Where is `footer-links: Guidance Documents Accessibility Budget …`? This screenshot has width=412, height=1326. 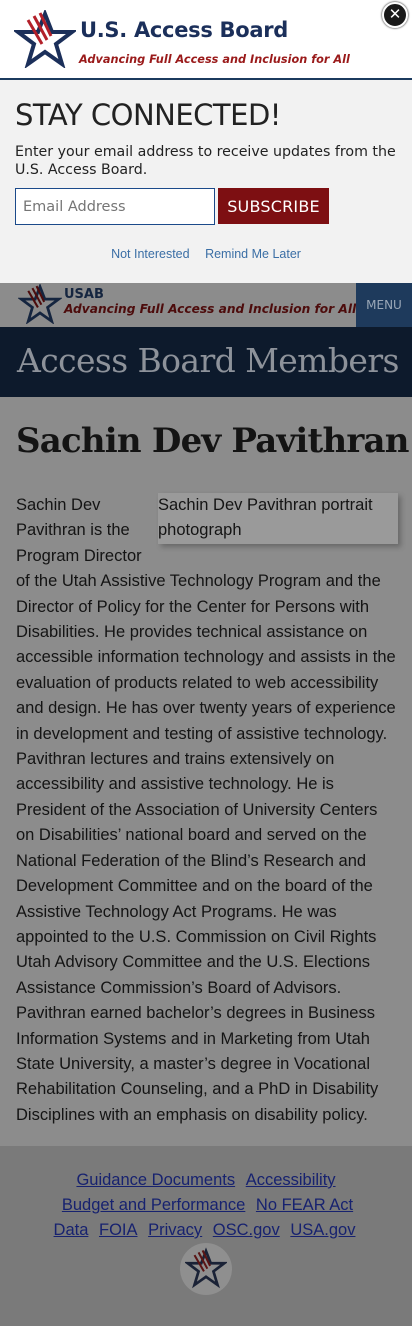
footer-links: Guidance Documents Accessibility Budget … is located at coordinates (206, 1205).